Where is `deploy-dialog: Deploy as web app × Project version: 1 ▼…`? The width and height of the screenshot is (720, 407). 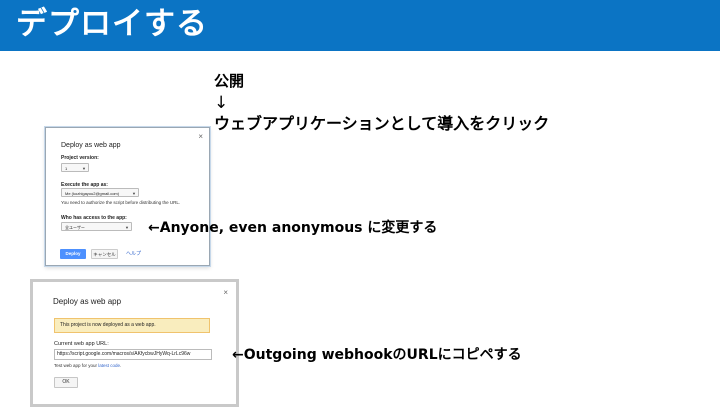 deploy-dialog: Deploy as web app × Project version: 1 ▼… is located at coordinates (127, 196).